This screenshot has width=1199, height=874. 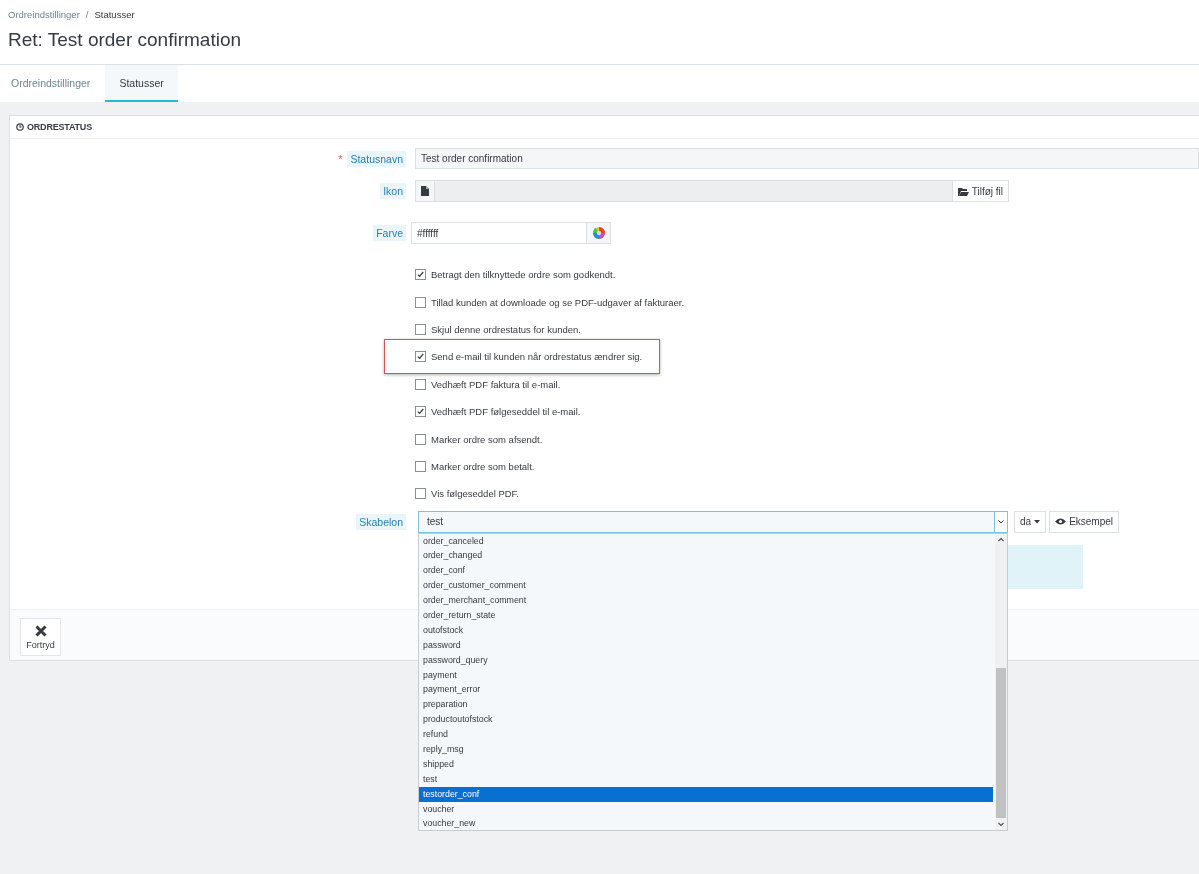 What do you see at coordinates (706, 571) in the screenshot?
I see `dropdown-option: order_conf` at bounding box center [706, 571].